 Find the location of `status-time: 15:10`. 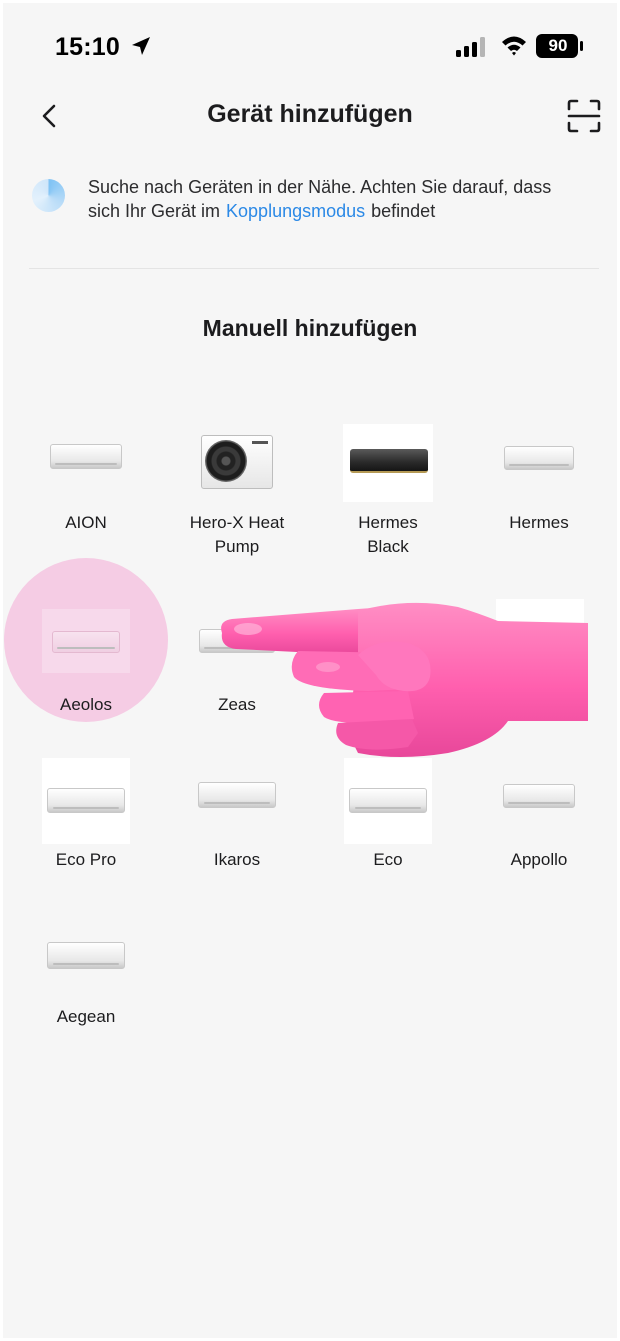

status-time: 15:10 is located at coordinates (87, 47).